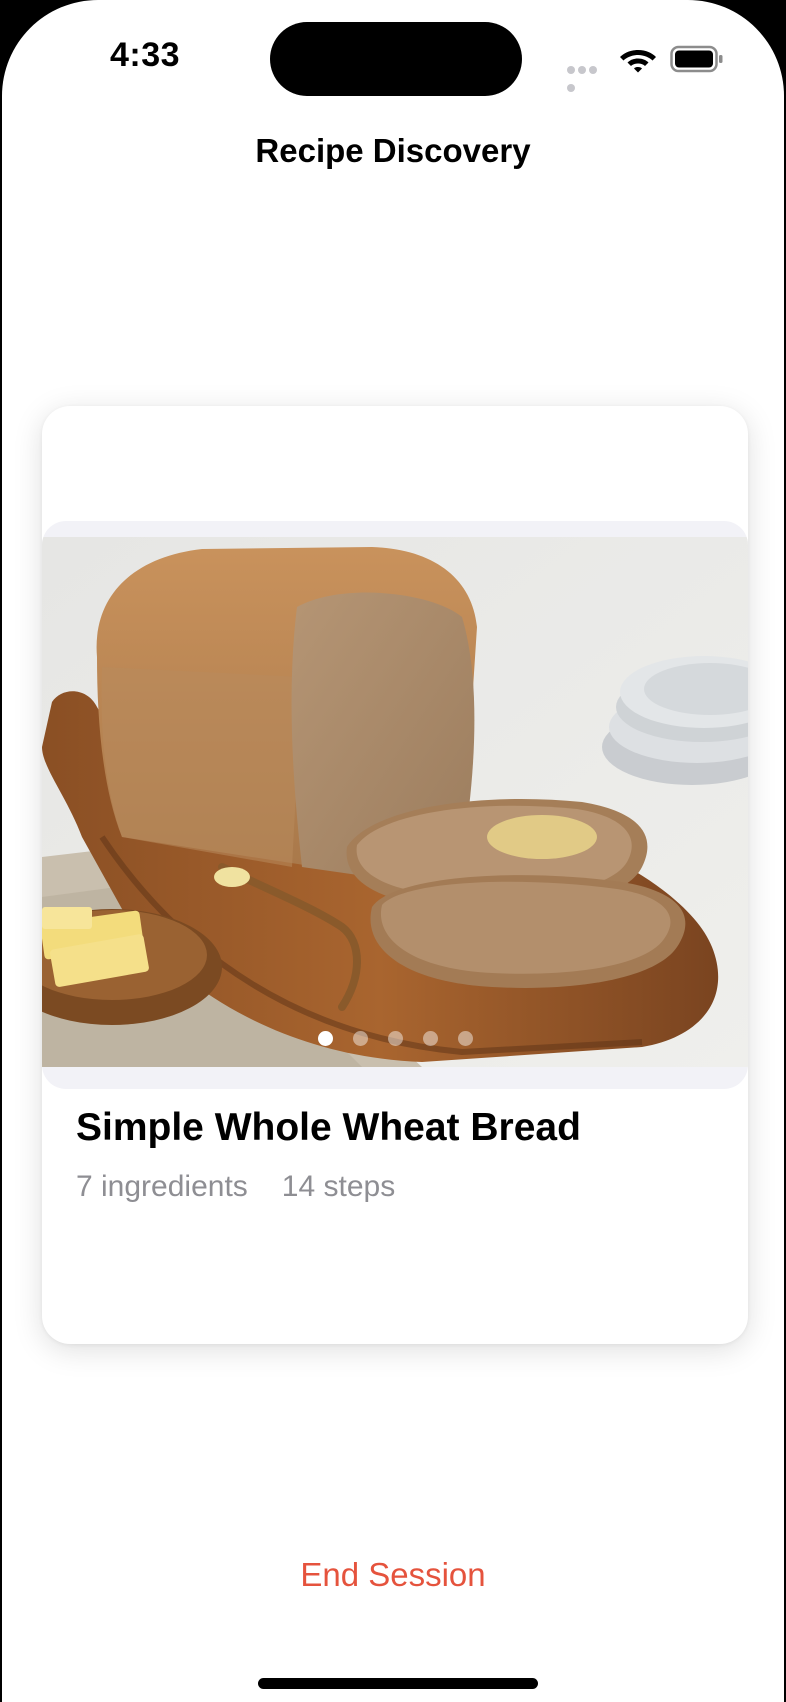 The height and width of the screenshot is (1702, 786). I want to click on cellular-signal-icon, so click(588, 76).